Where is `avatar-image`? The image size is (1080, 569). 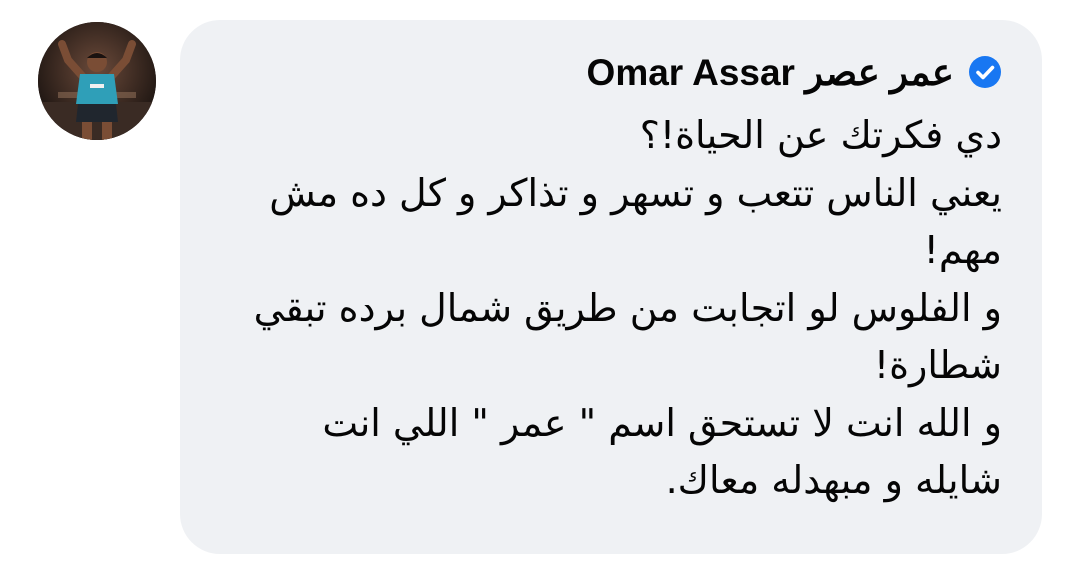
avatar-image is located at coordinates (97, 81).